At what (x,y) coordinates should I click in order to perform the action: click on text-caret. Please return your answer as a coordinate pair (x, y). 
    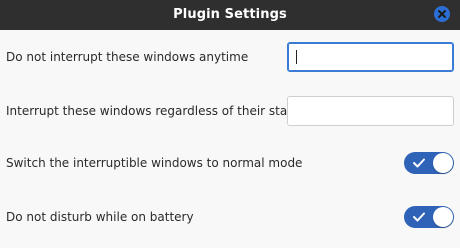
    Looking at the image, I should click on (296, 57).